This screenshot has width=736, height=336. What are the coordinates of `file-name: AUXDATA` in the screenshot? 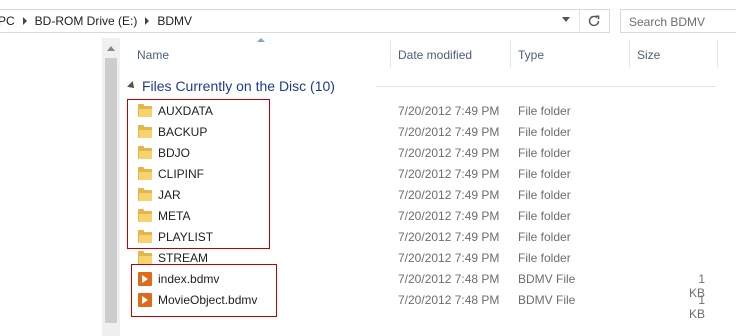 It's located at (185, 111).